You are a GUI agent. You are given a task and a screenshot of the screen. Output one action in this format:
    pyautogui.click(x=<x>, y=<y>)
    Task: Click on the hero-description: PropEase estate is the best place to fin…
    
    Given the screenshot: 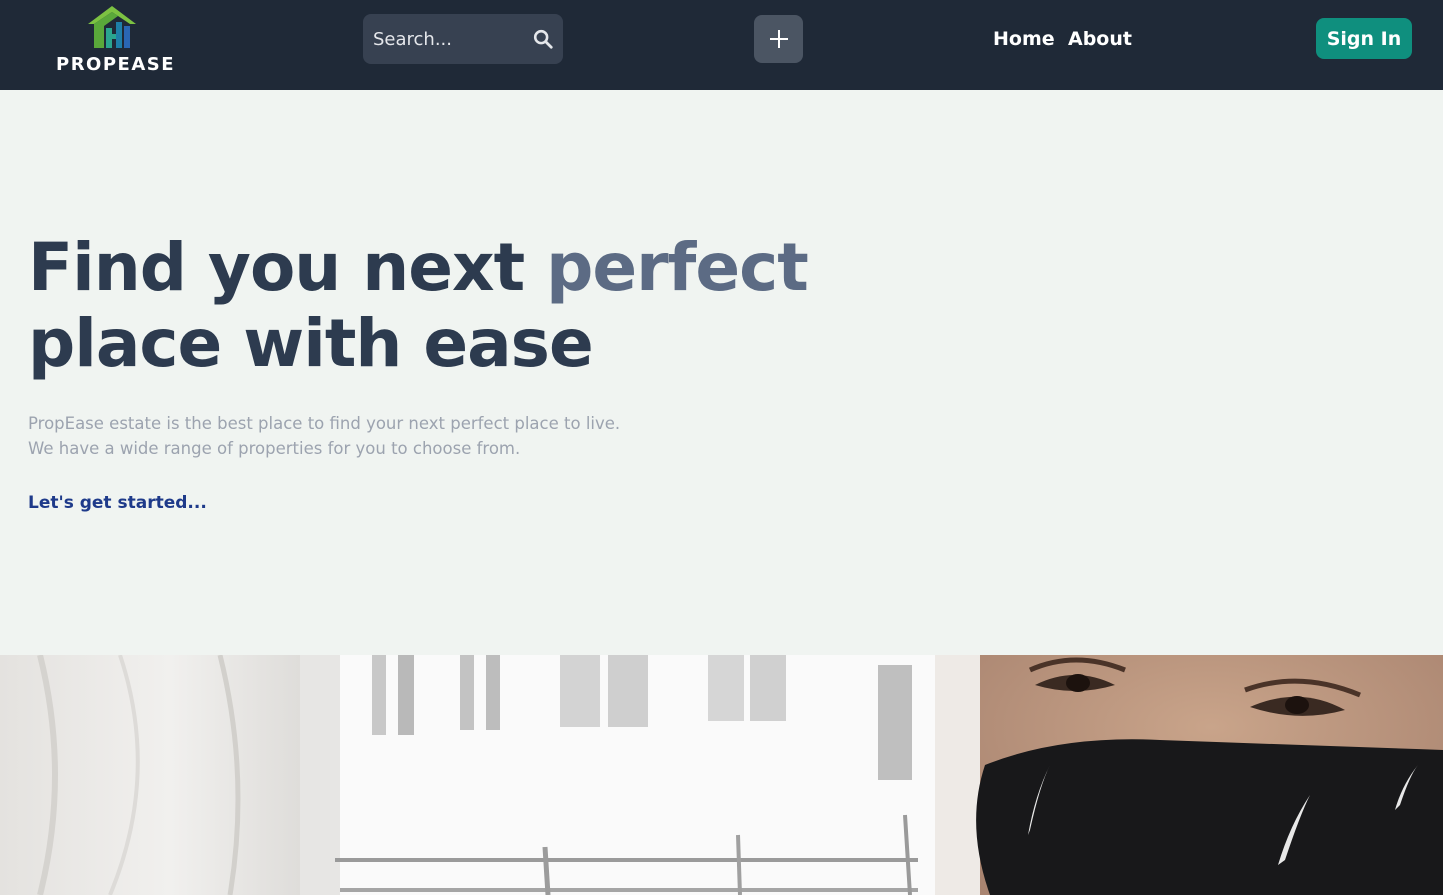 What is the action you would take?
    pyautogui.click(x=338, y=436)
    